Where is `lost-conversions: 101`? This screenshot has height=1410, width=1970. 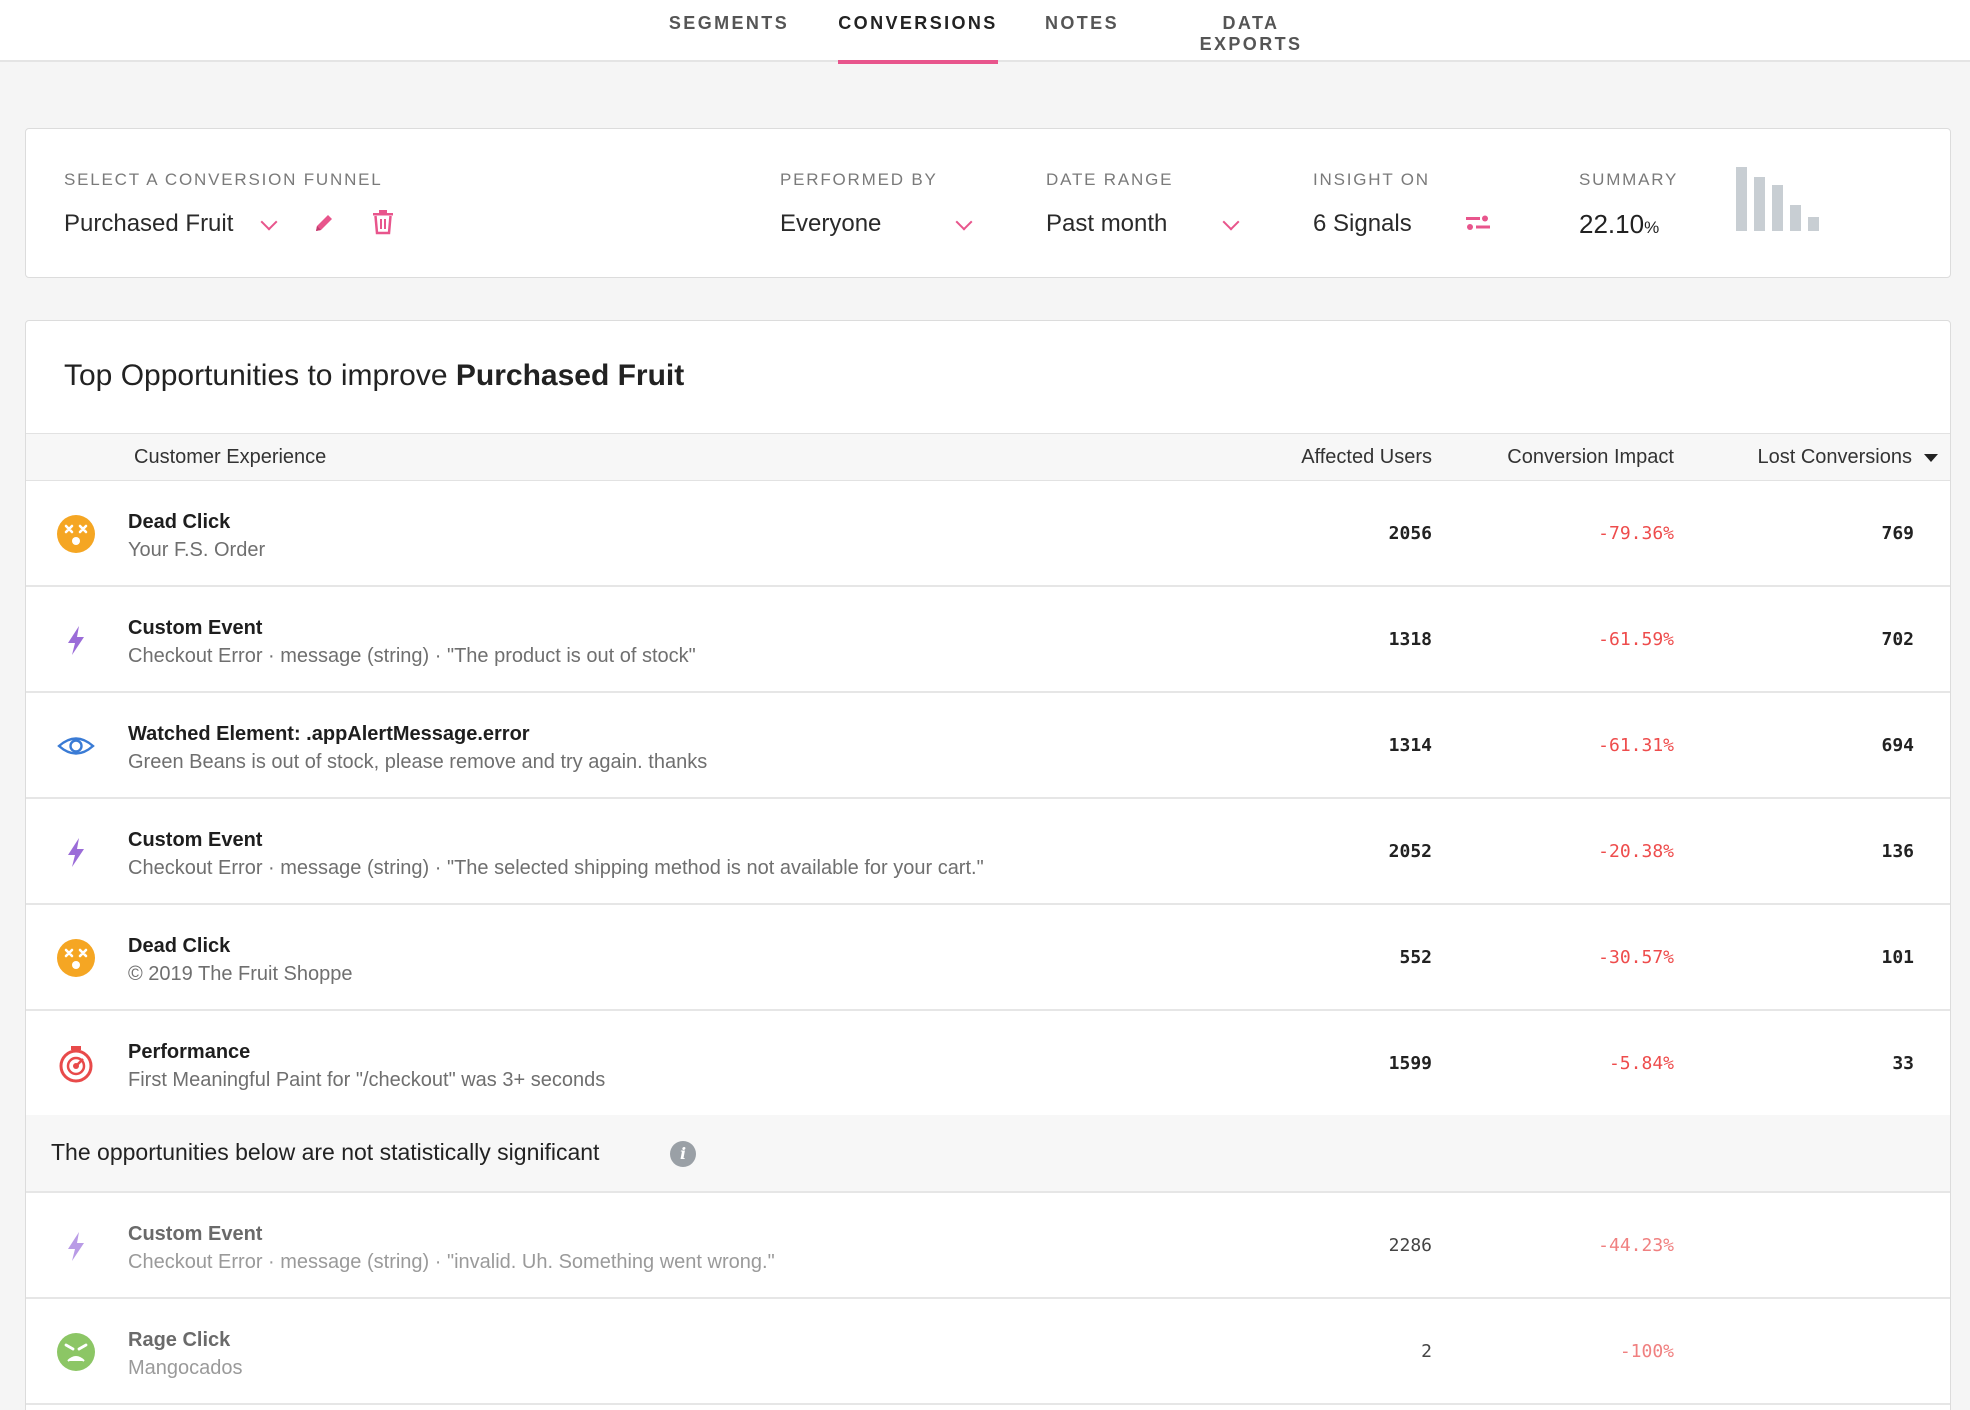 lost-conversions: 101 is located at coordinates (1897, 957).